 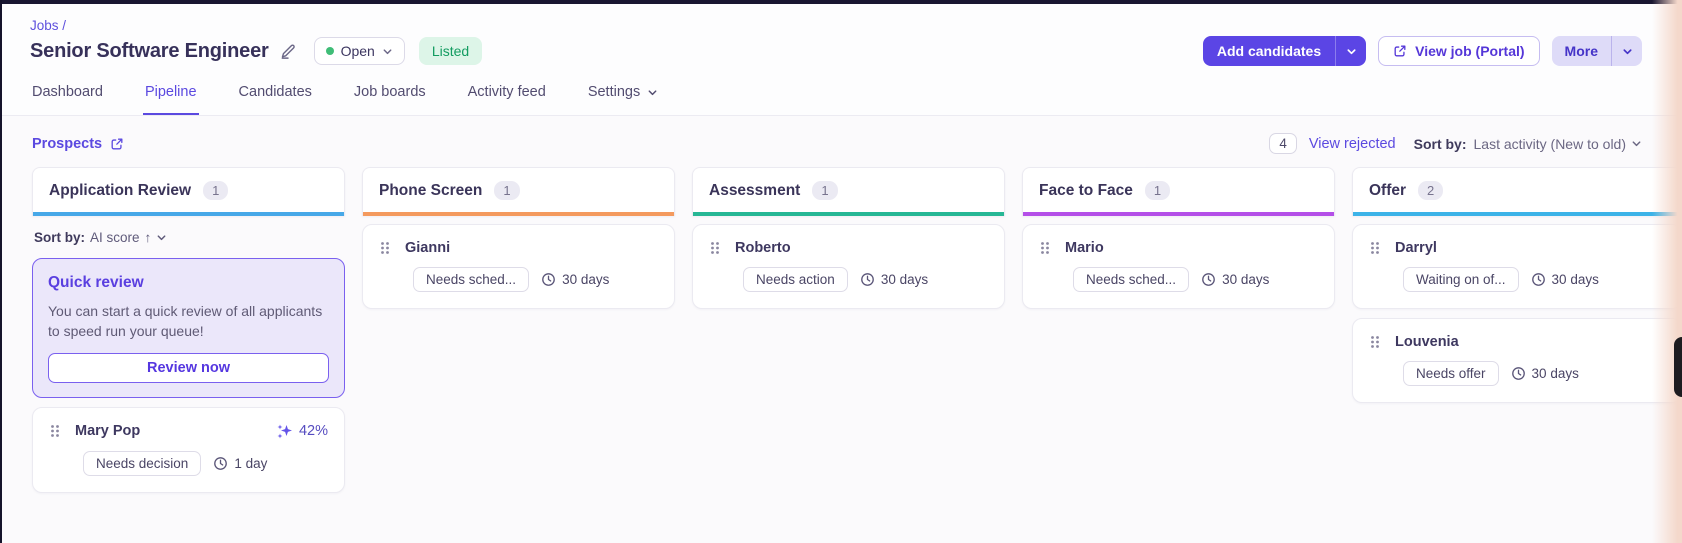 What do you see at coordinates (1388, 190) in the screenshot?
I see `pipeline-column-title: Offer` at bounding box center [1388, 190].